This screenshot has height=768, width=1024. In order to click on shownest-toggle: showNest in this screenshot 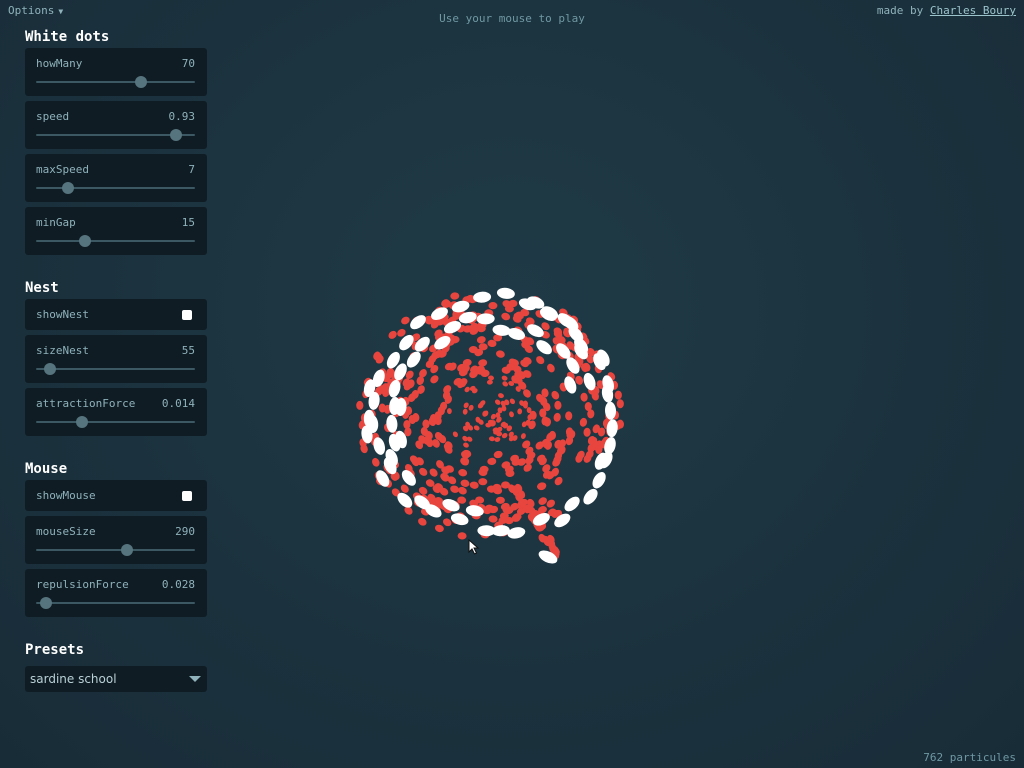, I will do `click(116, 314)`.